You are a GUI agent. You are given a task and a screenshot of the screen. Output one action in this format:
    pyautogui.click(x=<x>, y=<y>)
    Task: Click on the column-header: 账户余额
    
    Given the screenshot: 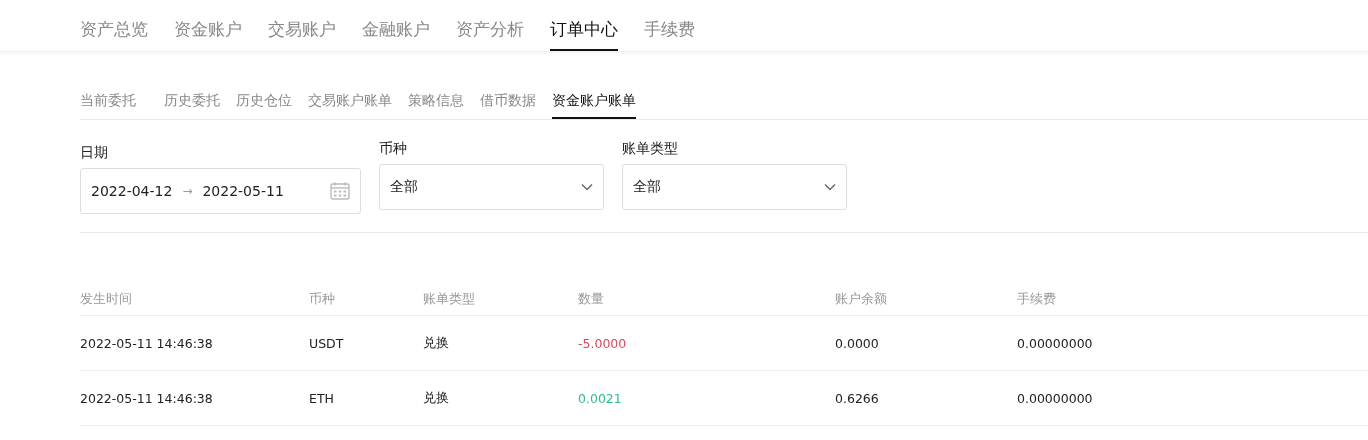 What is the action you would take?
    pyautogui.click(x=861, y=299)
    